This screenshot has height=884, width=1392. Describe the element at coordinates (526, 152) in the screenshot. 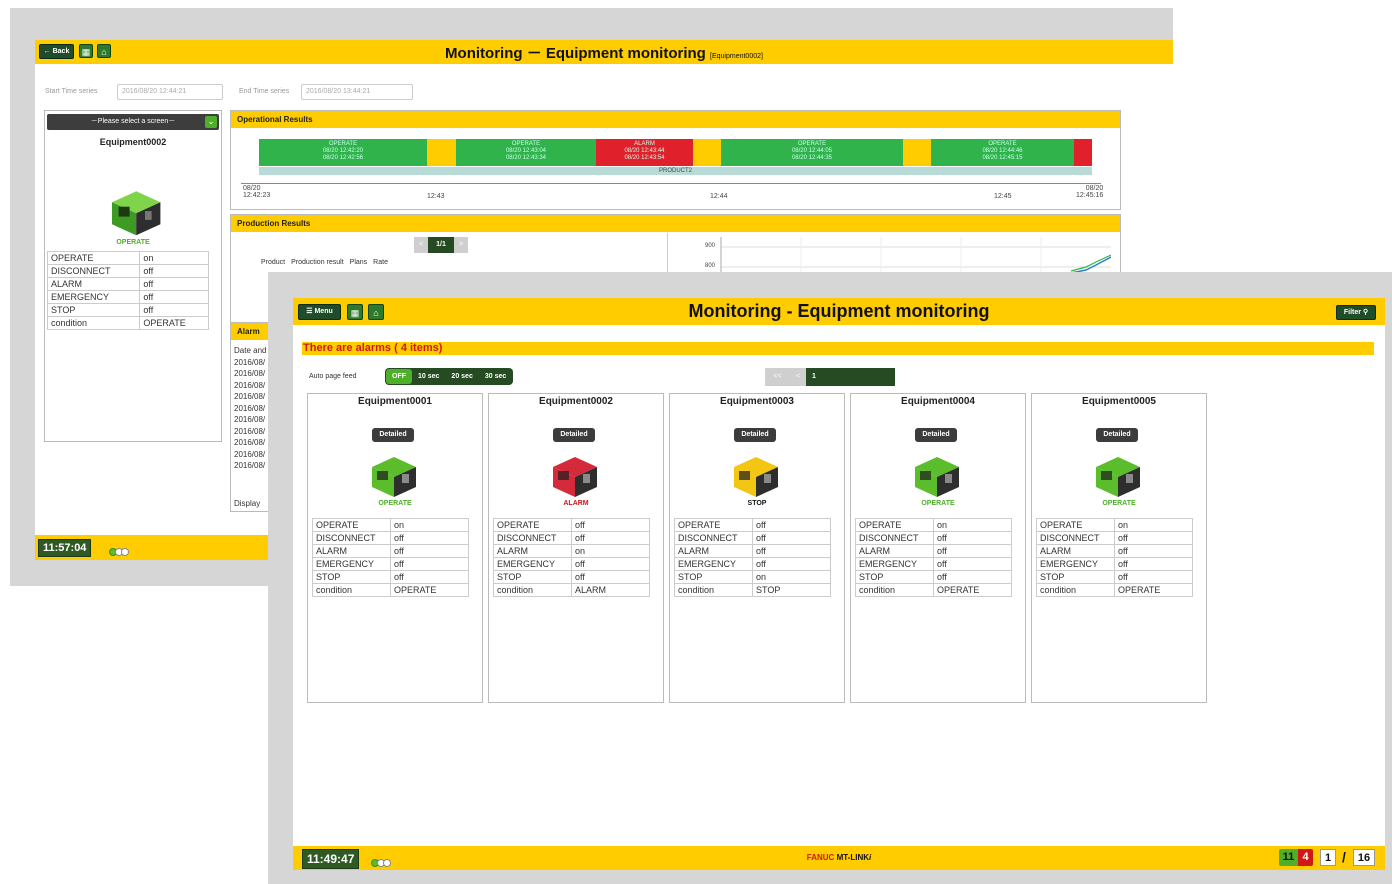

I see `gantt-segment: OPERATE 08/20 12:43:04 08/20 12:43:34` at that location.